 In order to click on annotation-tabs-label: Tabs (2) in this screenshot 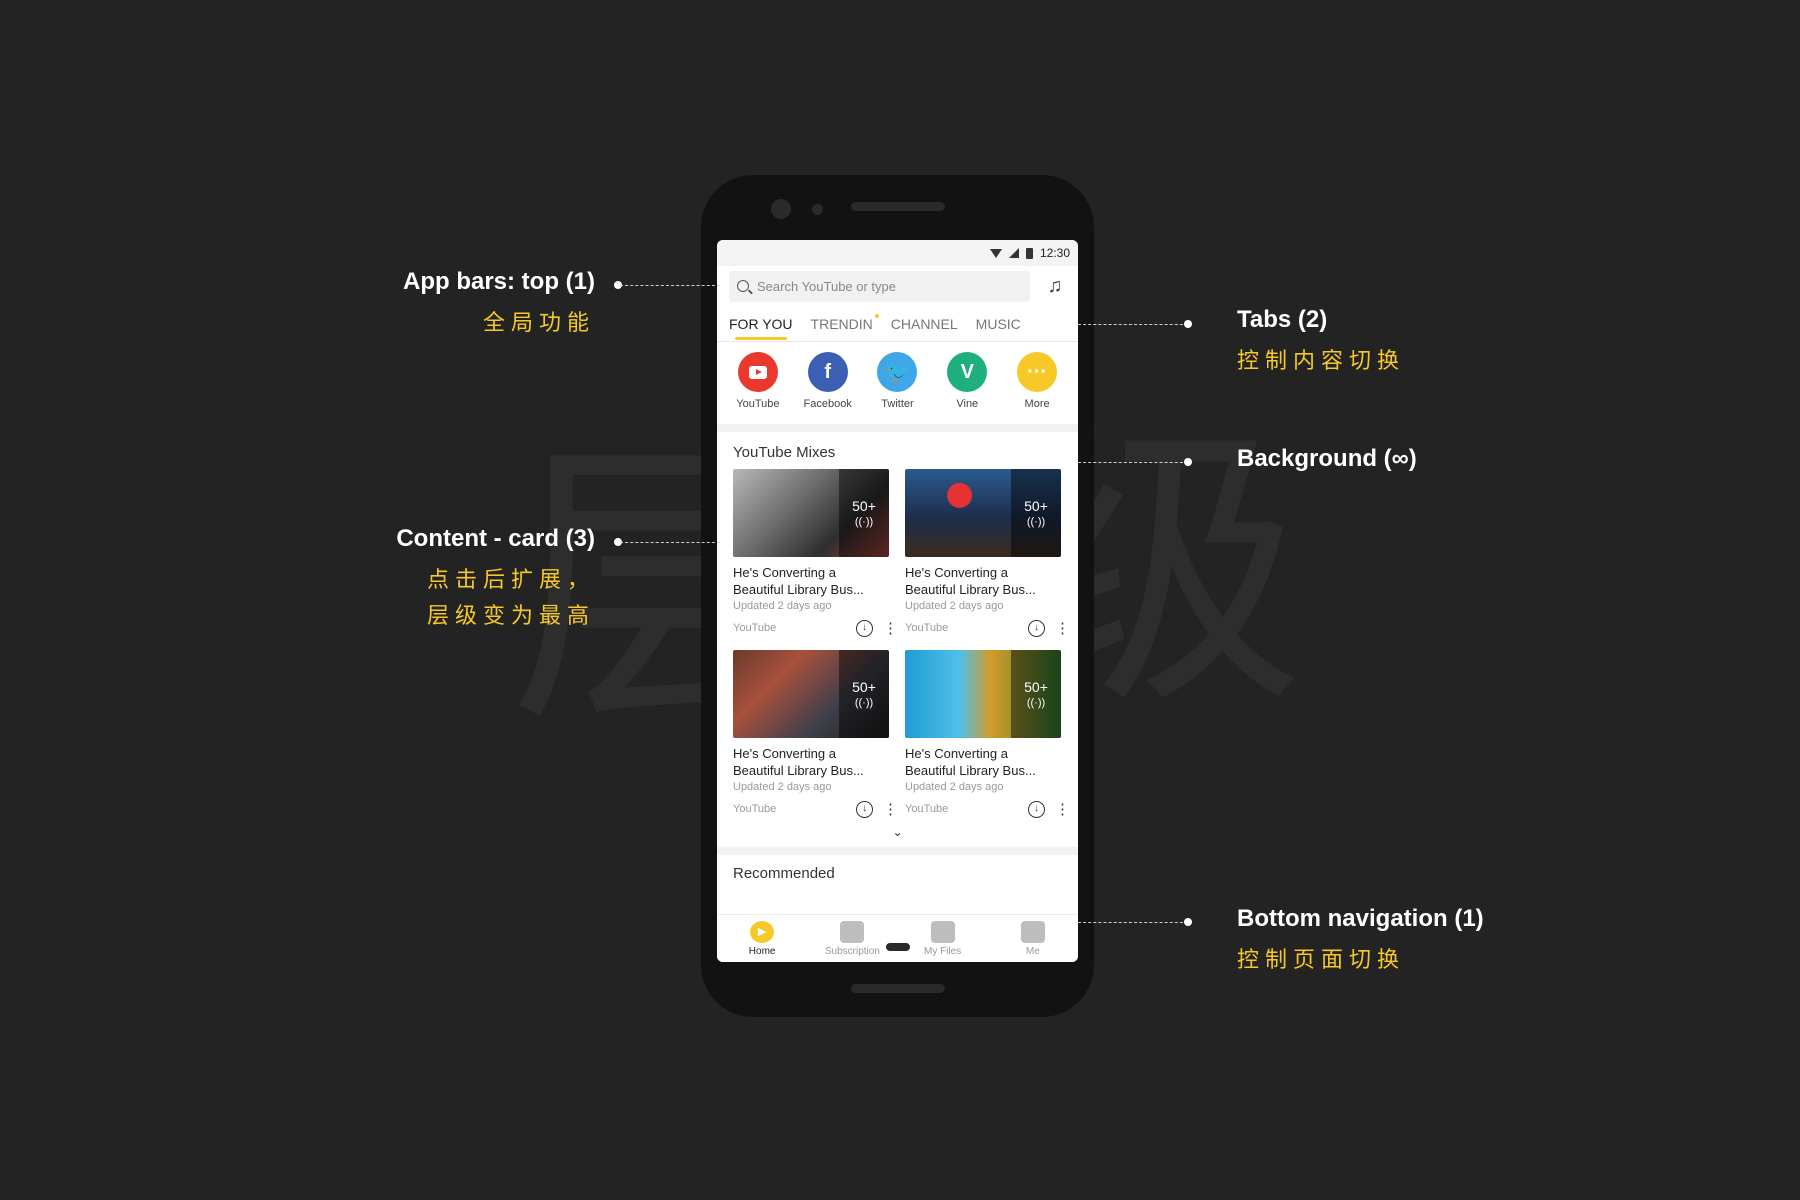, I will do `click(1282, 319)`.